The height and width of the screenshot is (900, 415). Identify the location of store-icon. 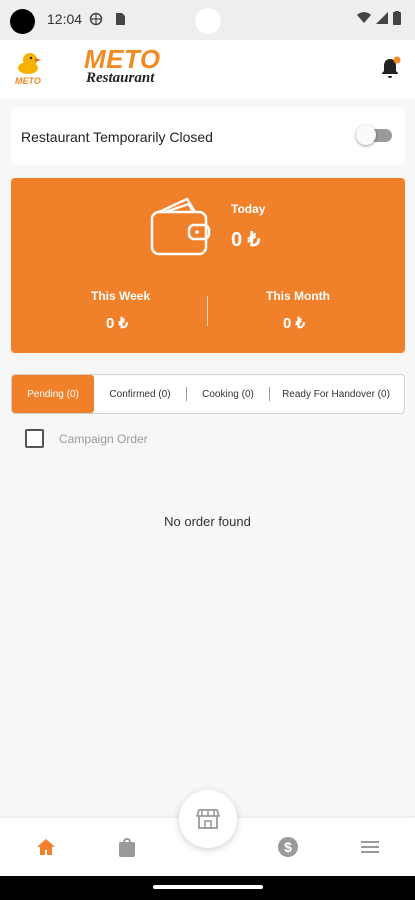
(208, 819).